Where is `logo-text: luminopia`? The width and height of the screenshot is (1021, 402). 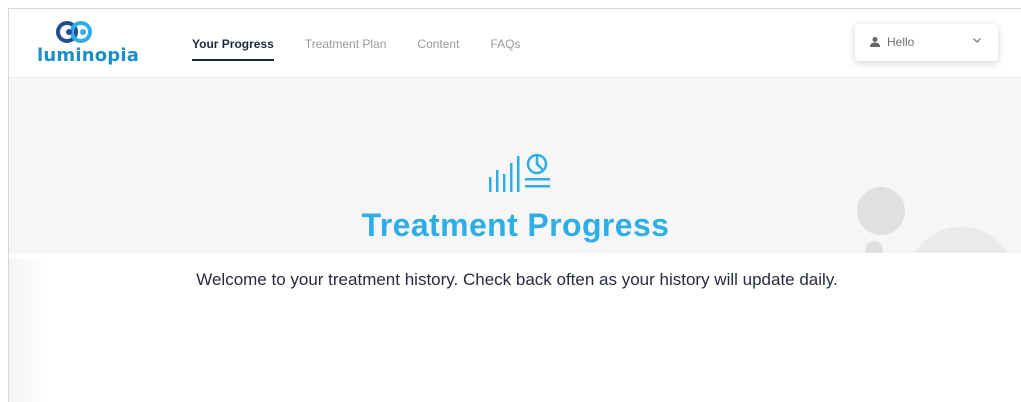 logo-text: luminopia is located at coordinates (88, 55).